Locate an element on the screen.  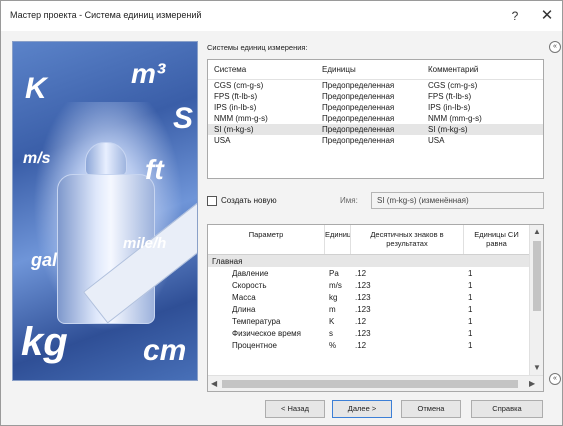
parameter-name-cell: Скорость is located at coordinates (249, 285).